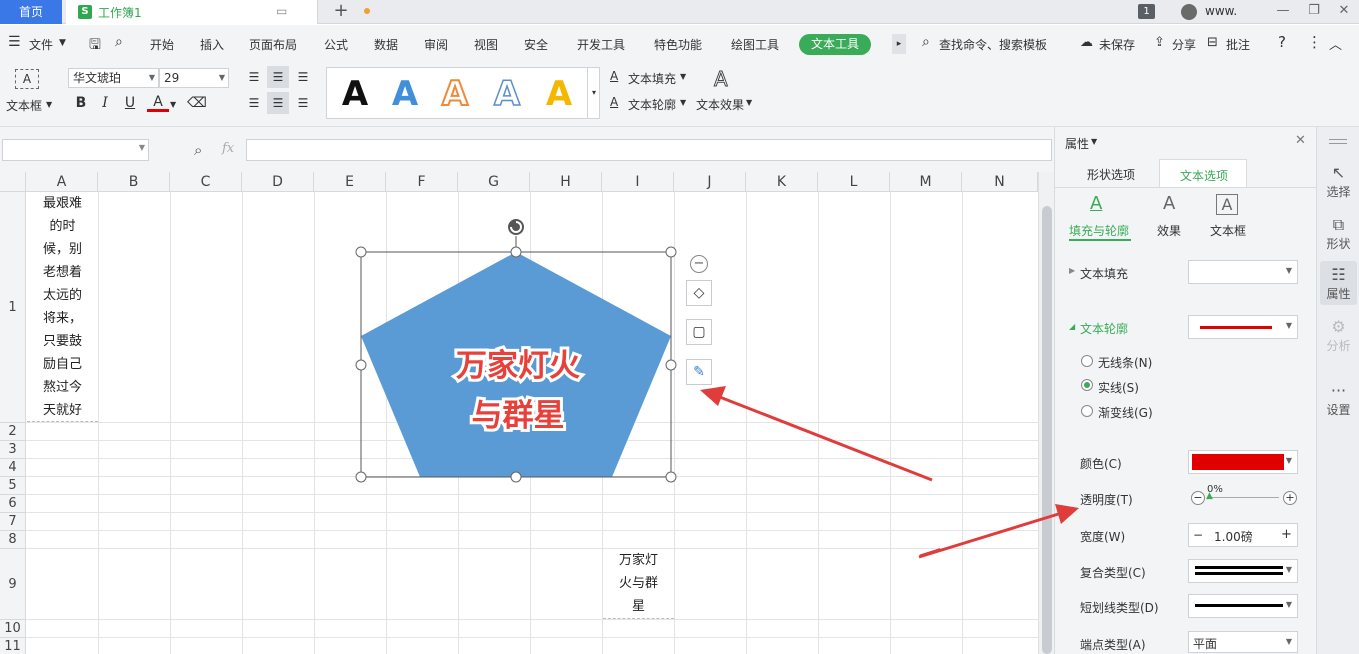  Describe the element at coordinates (1146, 11) in the screenshot. I see `window-count-badge: 1` at that location.